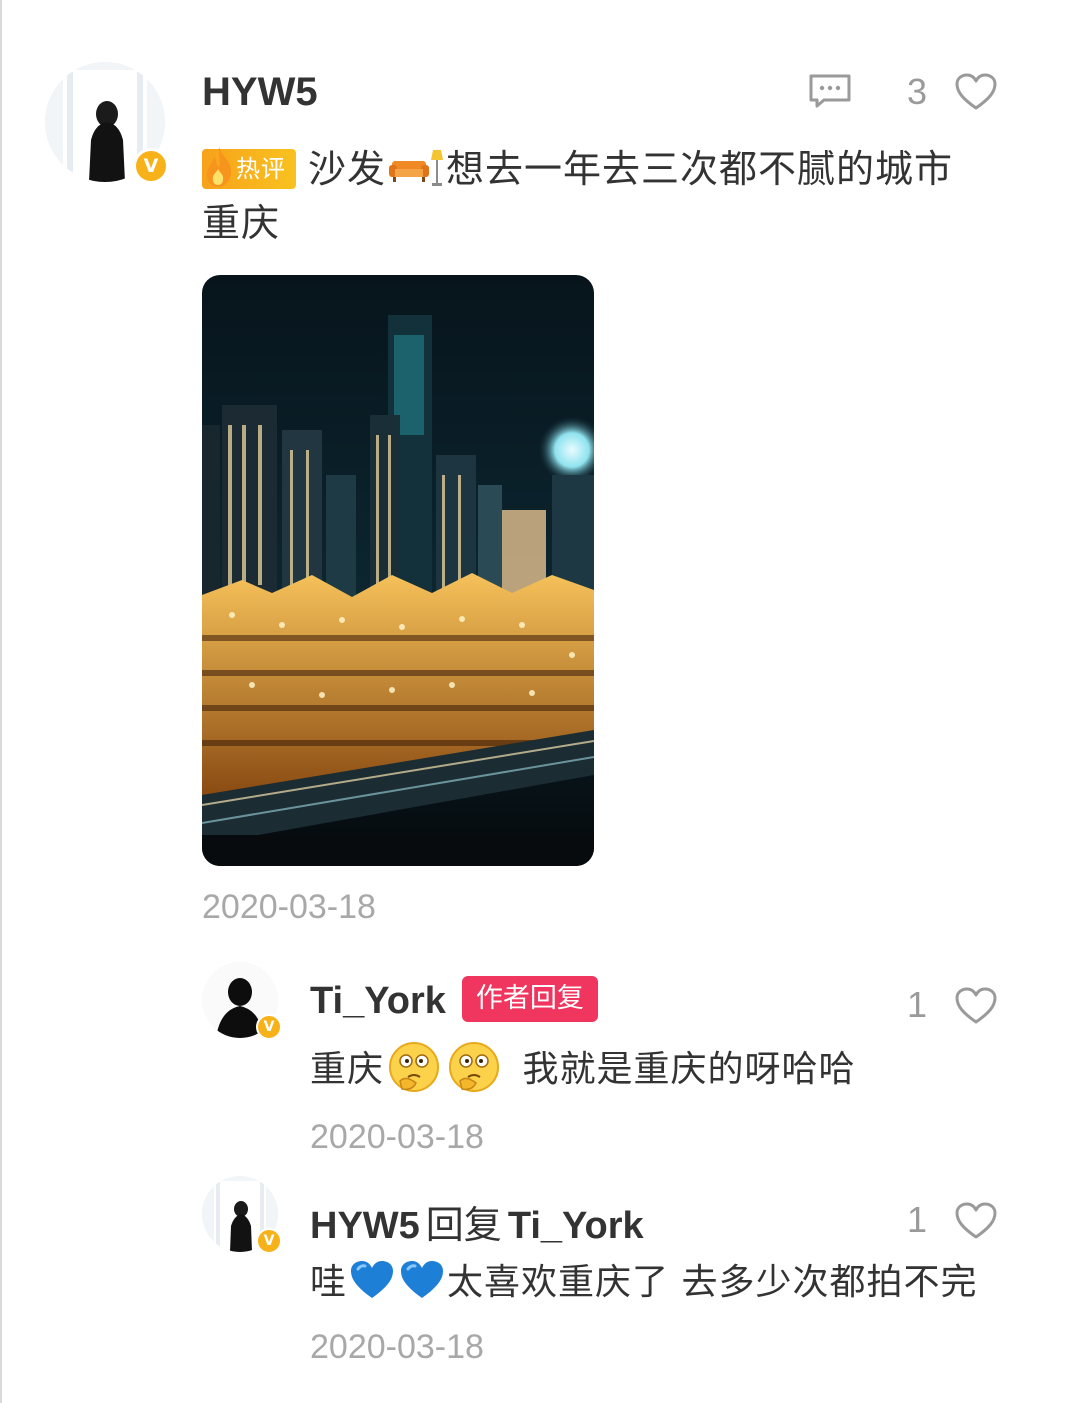  Describe the element at coordinates (378, 1001) in the screenshot. I see `reply-author: Ti_York` at that location.